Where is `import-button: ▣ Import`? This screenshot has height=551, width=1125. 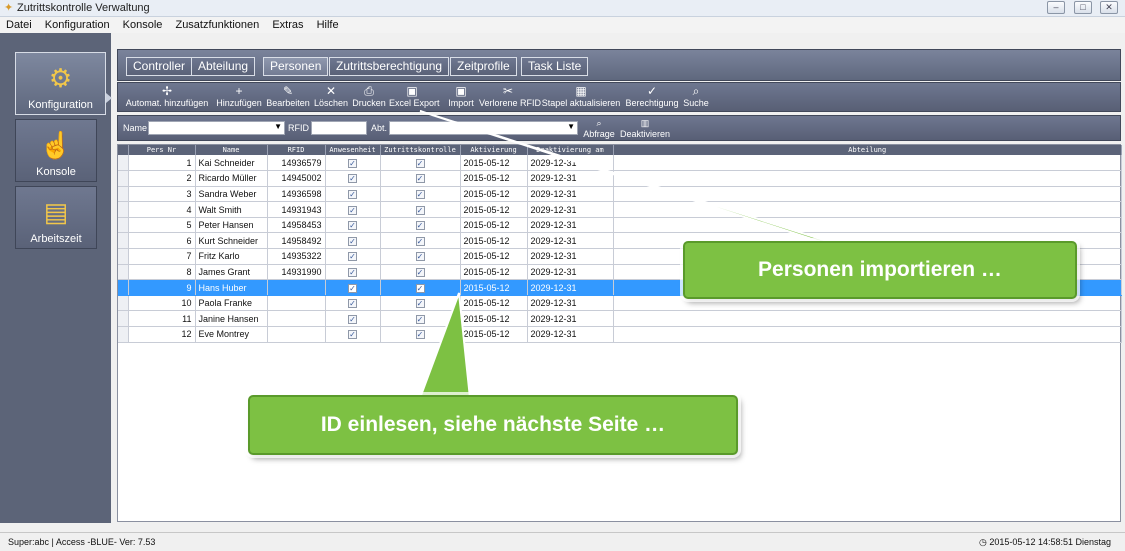
import-button: ▣ Import is located at coordinates (461, 96).